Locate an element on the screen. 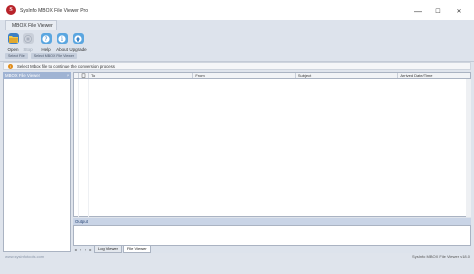  column-header-from: From is located at coordinates (244, 75).